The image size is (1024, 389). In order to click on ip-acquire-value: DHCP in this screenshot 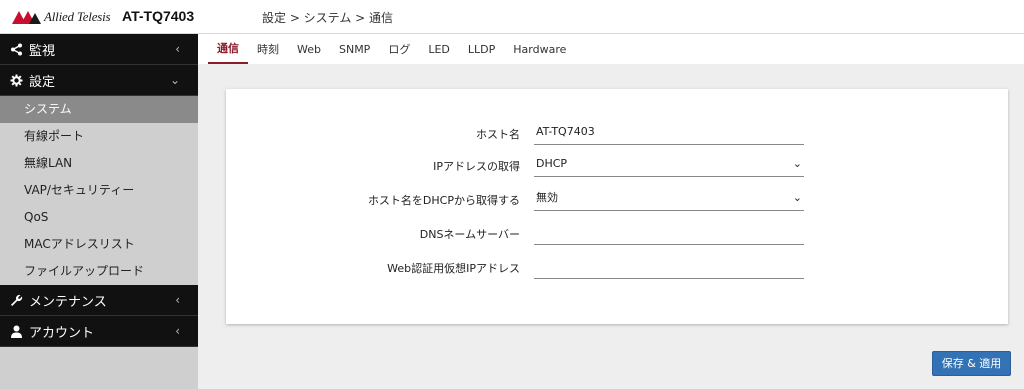, I will do `click(552, 163)`.